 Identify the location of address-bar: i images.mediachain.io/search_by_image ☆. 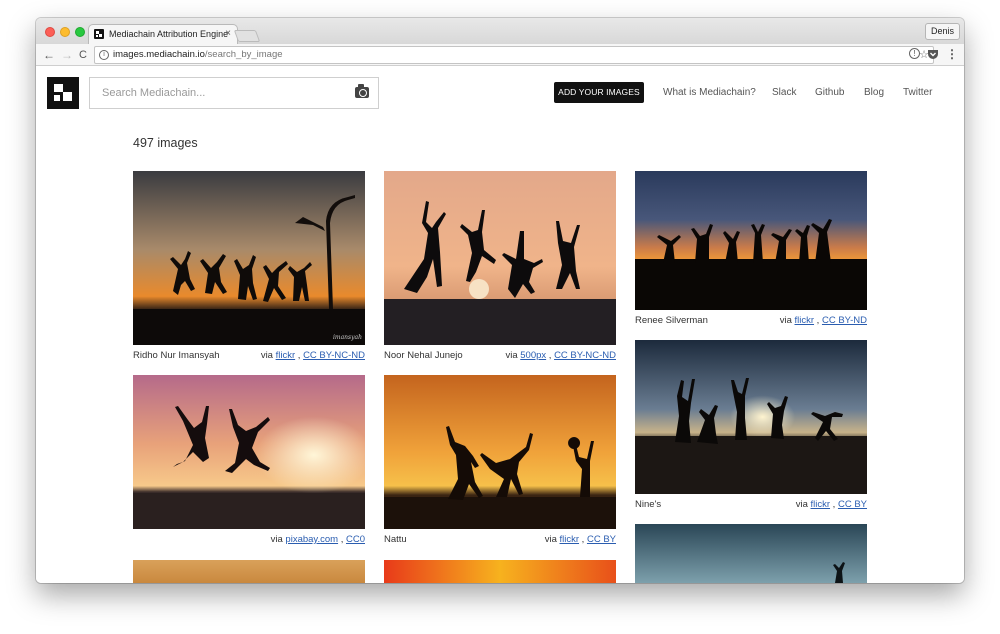
(514, 55).